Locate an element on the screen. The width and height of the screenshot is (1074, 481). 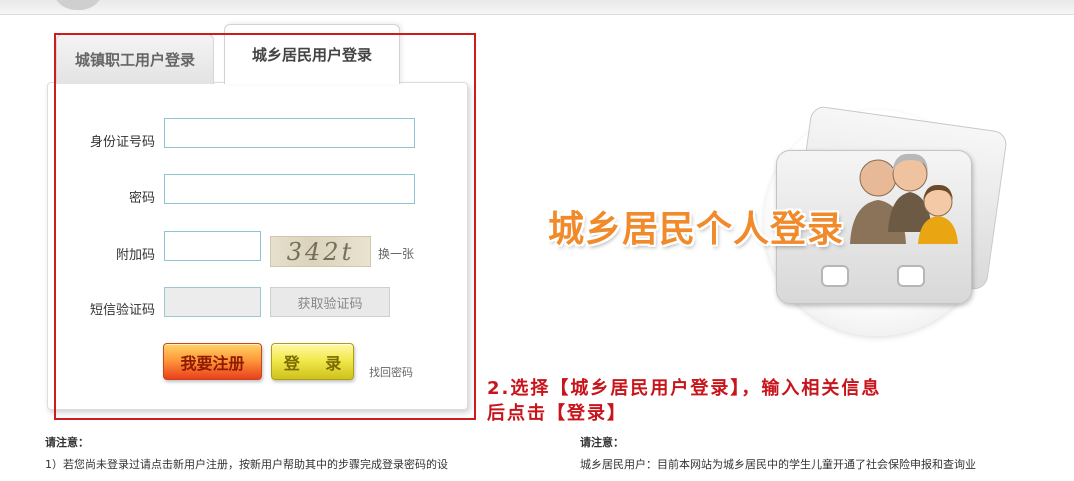
annotation-line-1: 2.选择【城乡居民用户登录】，输入相关信息 is located at coordinates (684, 388).